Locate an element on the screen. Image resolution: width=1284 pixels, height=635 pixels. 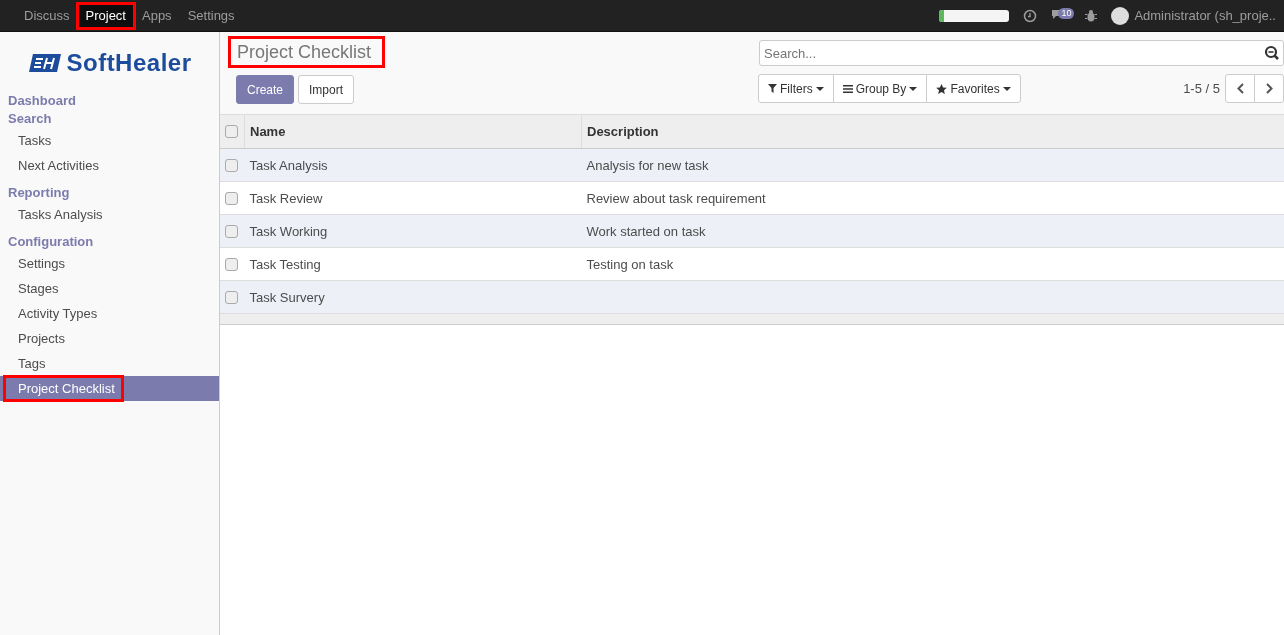
table-cell: Task Survery is located at coordinates (413, 297).